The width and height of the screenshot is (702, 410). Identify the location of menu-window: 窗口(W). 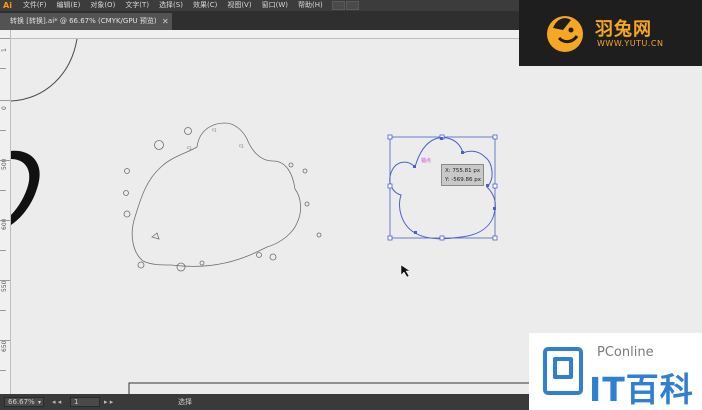
(275, 5).